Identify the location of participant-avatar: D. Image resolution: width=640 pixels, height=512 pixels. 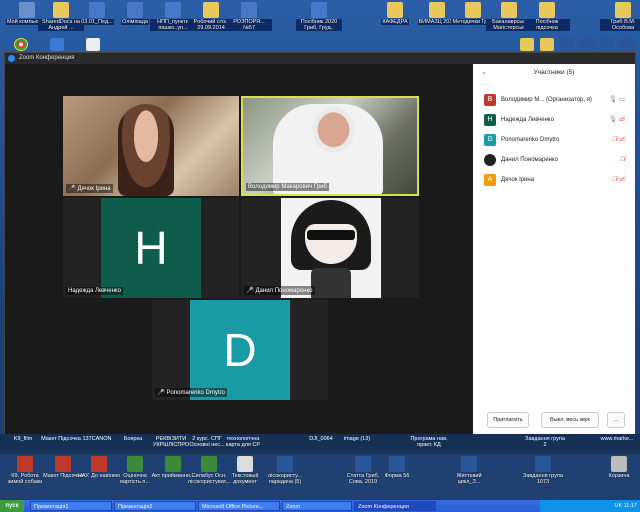
(490, 140).